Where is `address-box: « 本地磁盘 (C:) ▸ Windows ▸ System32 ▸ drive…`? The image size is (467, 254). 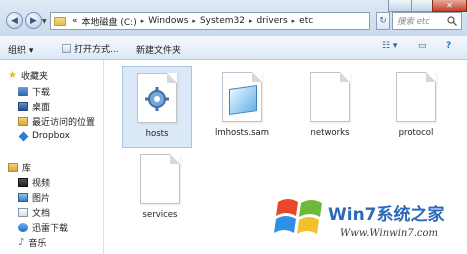 address-box: « 本地磁盘 (C:) ▸ Windows ▸ System32 ▸ drive… is located at coordinates (210, 21).